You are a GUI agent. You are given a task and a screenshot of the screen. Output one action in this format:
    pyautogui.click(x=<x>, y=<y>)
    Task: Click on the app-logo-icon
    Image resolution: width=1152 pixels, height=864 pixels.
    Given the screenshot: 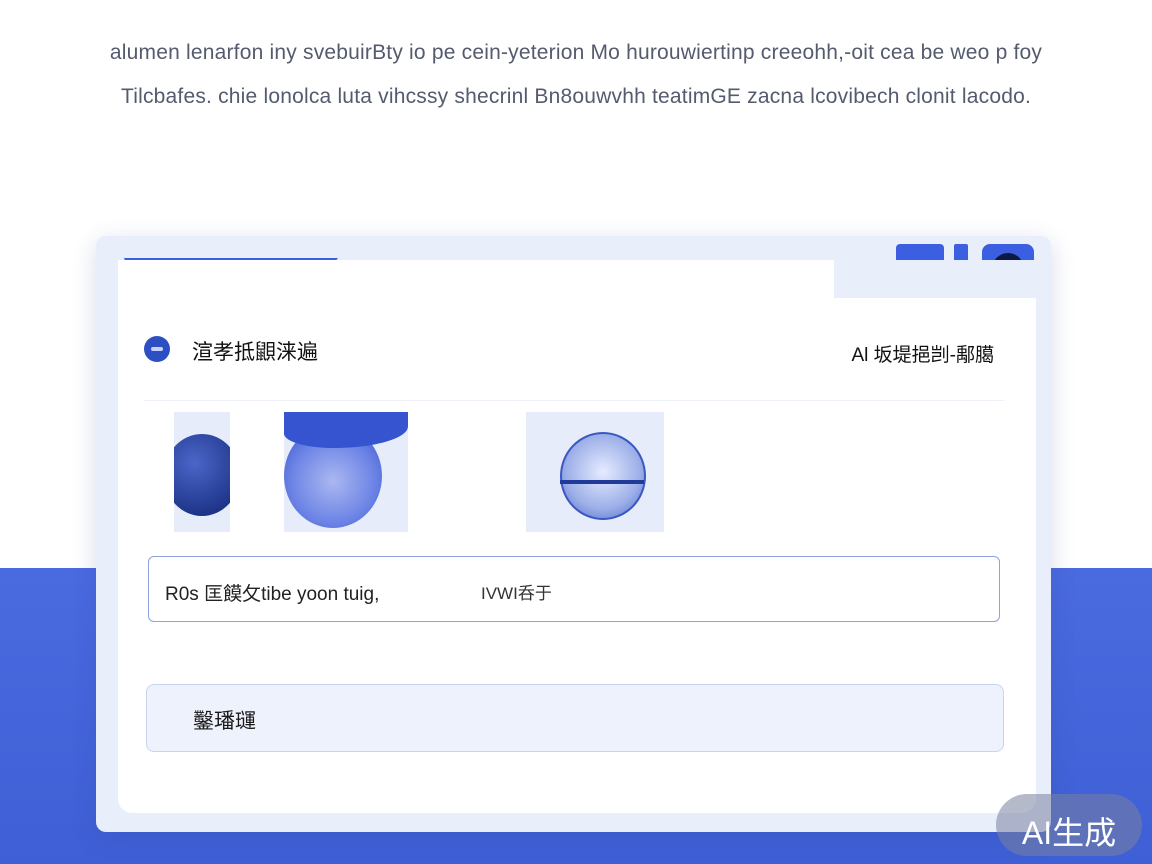 What is the action you would take?
    pyautogui.click(x=157, y=349)
    